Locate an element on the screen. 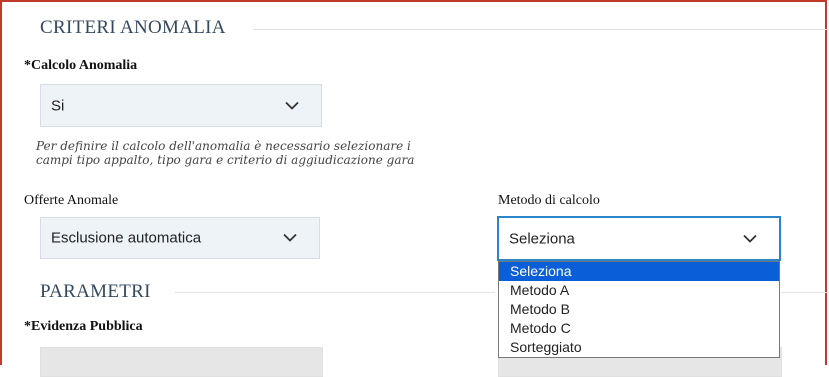 This screenshot has height=377, width=829. section-title-parametri: PARAMETRI is located at coordinates (95, 291).